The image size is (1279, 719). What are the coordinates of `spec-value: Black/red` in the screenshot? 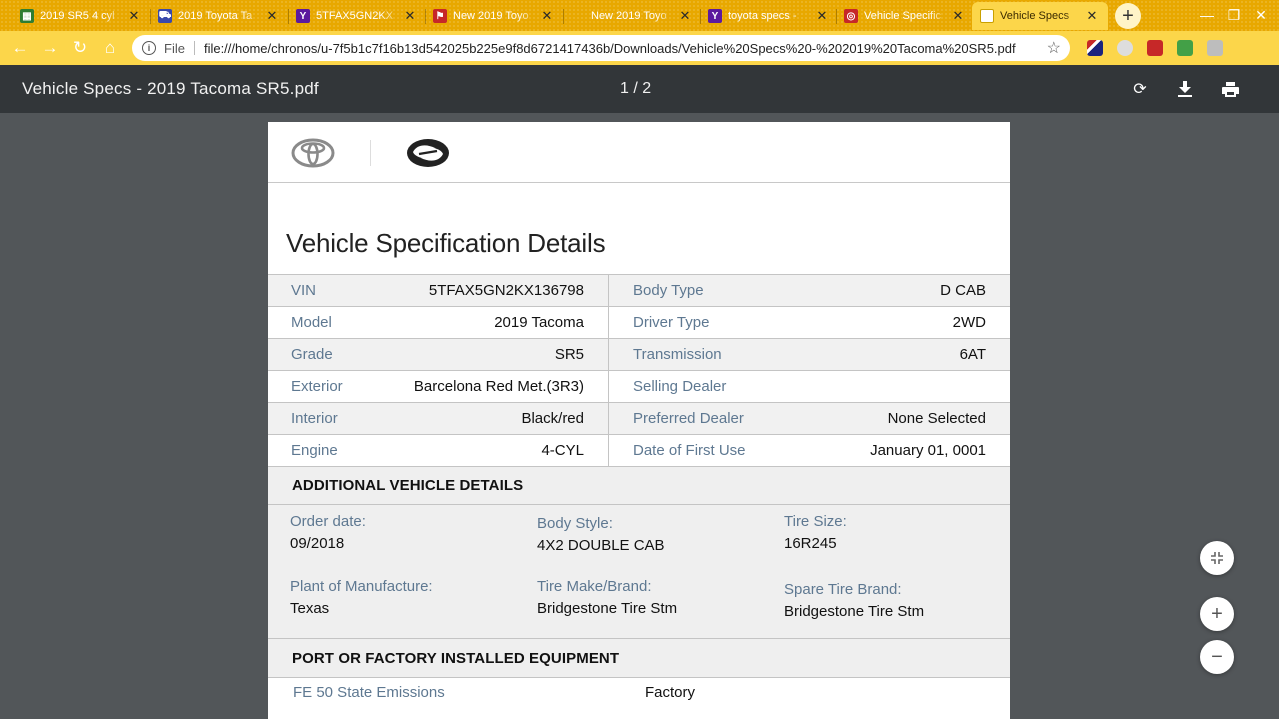 It's located at (552, 418).